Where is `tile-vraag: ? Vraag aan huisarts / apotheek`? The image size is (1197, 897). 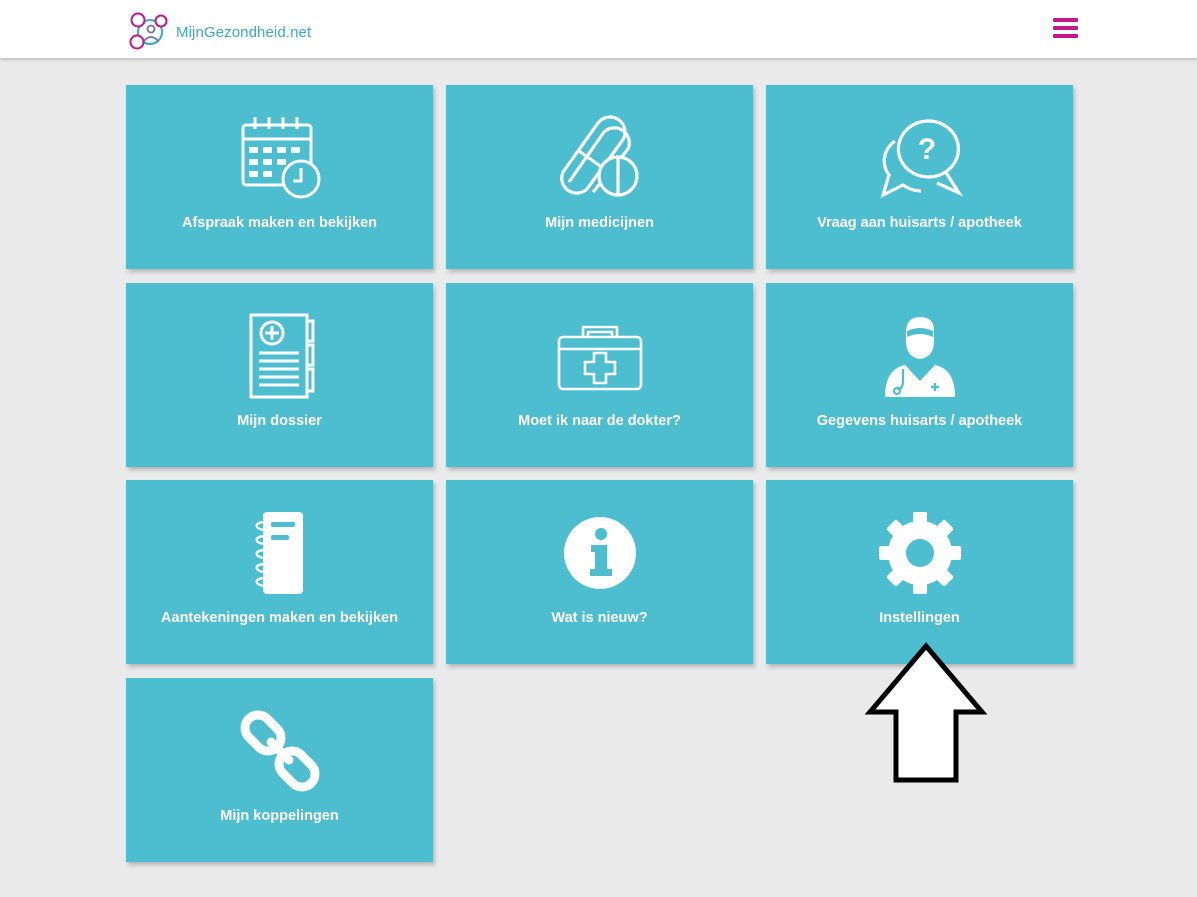
tile-vraag: ? Vraag aan huisarts / apotheek is located at coordinates (919, 177).